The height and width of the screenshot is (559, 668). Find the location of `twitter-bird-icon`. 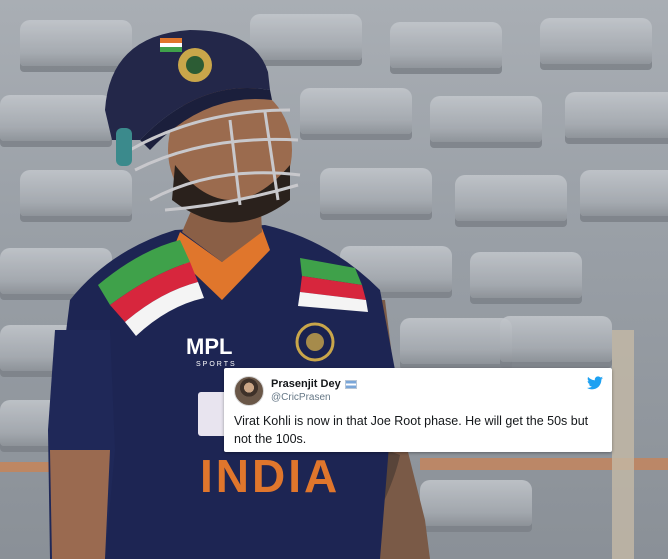

twitter-bird-icon is located at coordinates (595, 383).